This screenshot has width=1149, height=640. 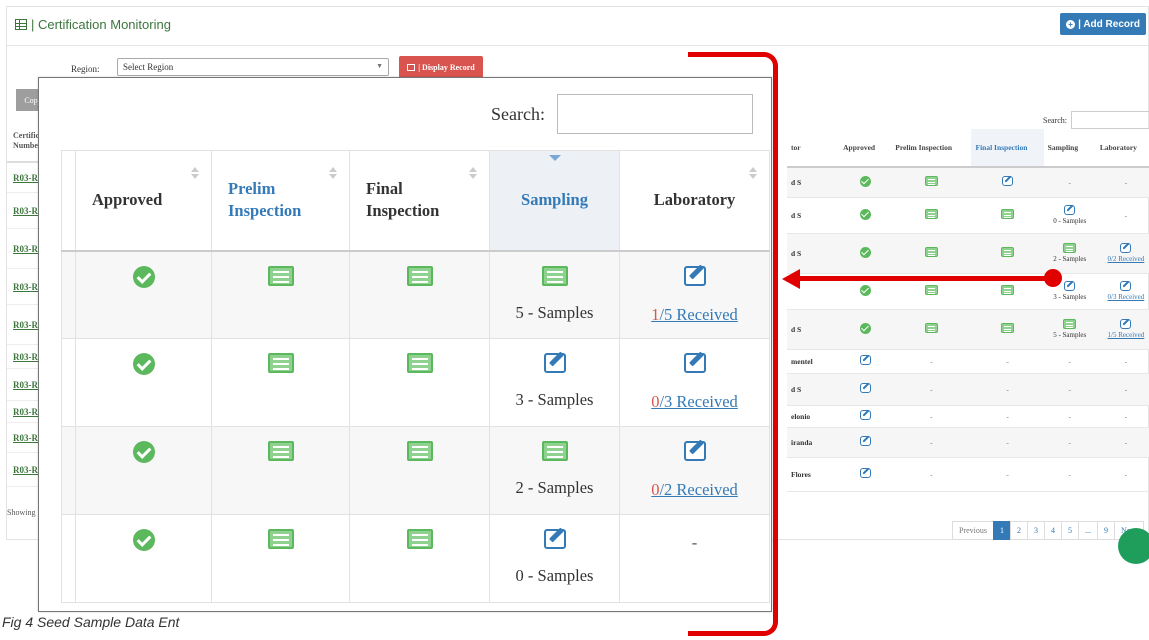 What do you see at coordinates (931, 148) in the screenshot?
I see `column-header-prelim: Prelim Inspection` at bounding box center [931, 148].